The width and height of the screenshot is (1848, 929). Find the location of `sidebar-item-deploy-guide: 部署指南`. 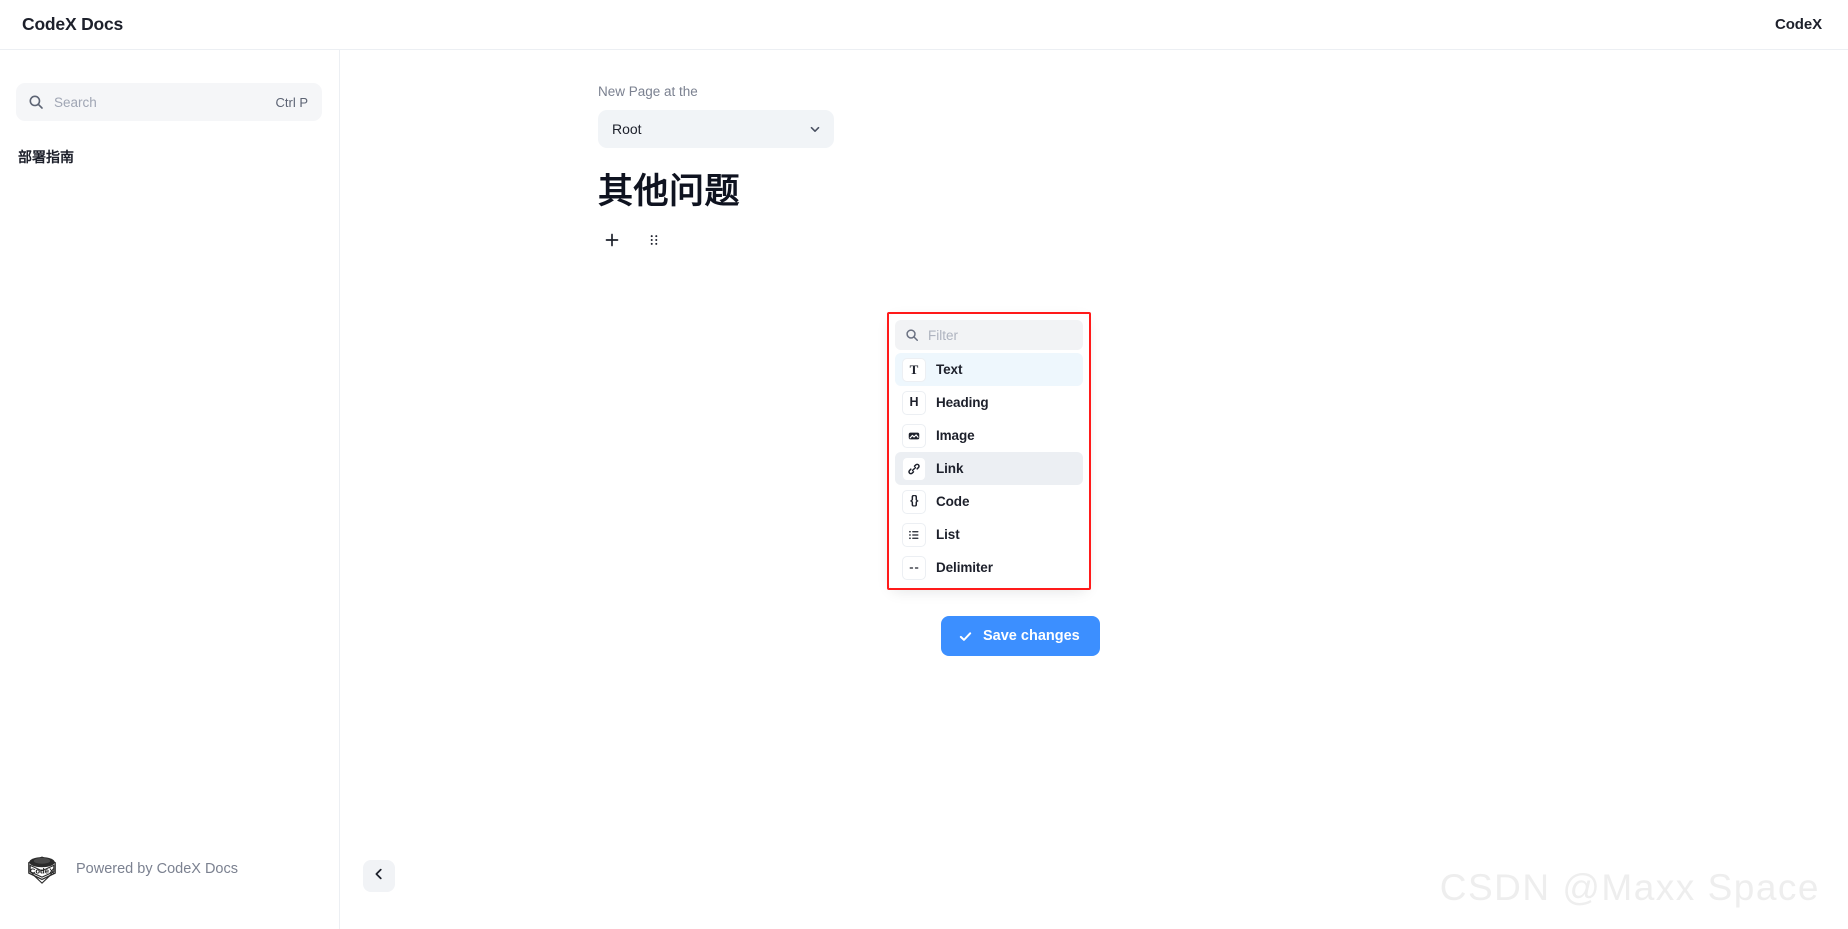

sidebar-item-deploy-guide: 部署指南 is located at coordinates (170, 157).